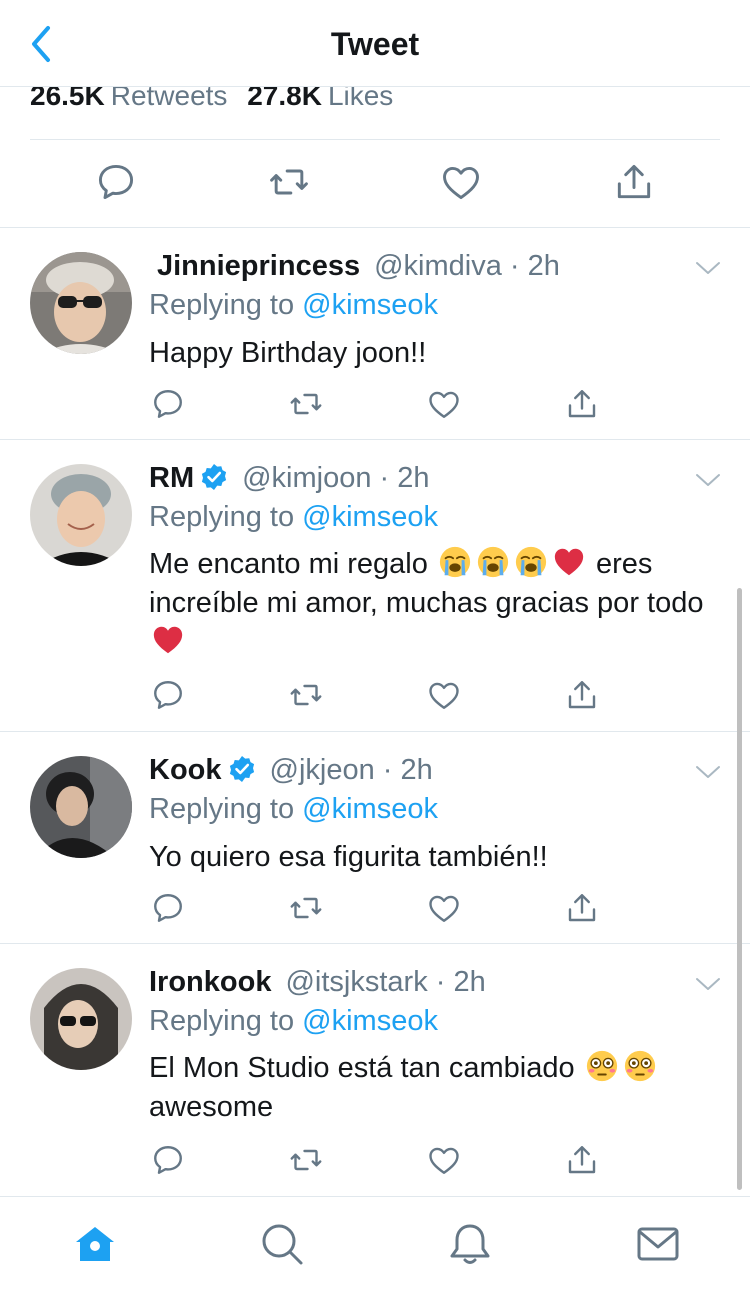 The width and height of the screenshot is (750, 1295). I want to click on scrollbar, so click(739, 889).